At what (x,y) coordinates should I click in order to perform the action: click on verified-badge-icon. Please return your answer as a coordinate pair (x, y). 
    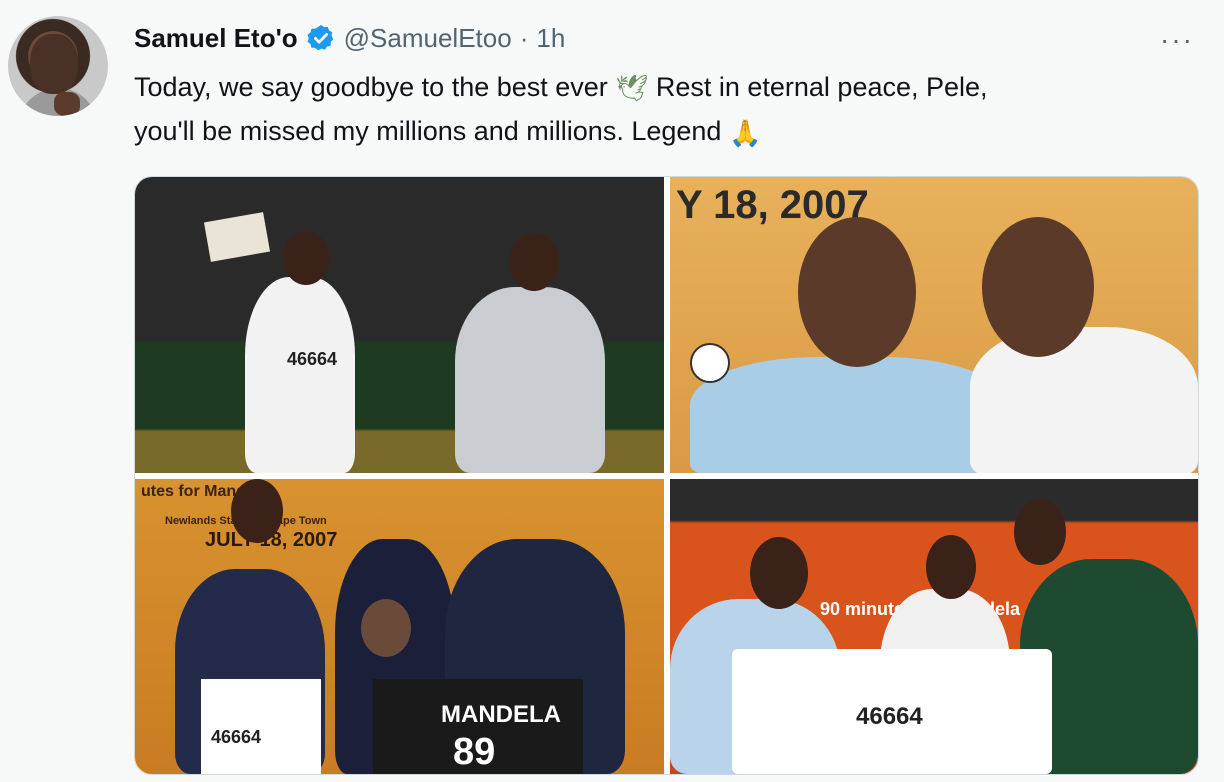
    Looking at the image, I should click on (320, 37).